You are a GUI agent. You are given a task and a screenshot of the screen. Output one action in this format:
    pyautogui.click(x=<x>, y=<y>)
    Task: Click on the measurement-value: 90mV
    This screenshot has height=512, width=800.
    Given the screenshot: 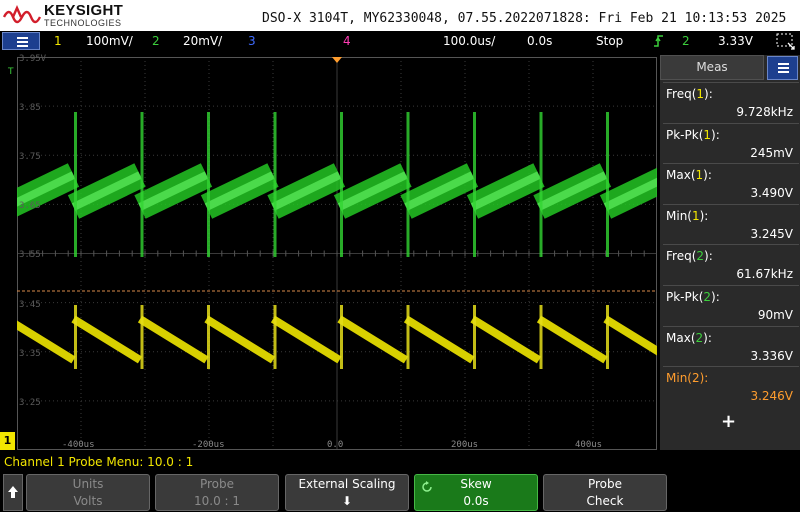 What is the action you would take?
    pyautogui.click(x=775, y=315)
    